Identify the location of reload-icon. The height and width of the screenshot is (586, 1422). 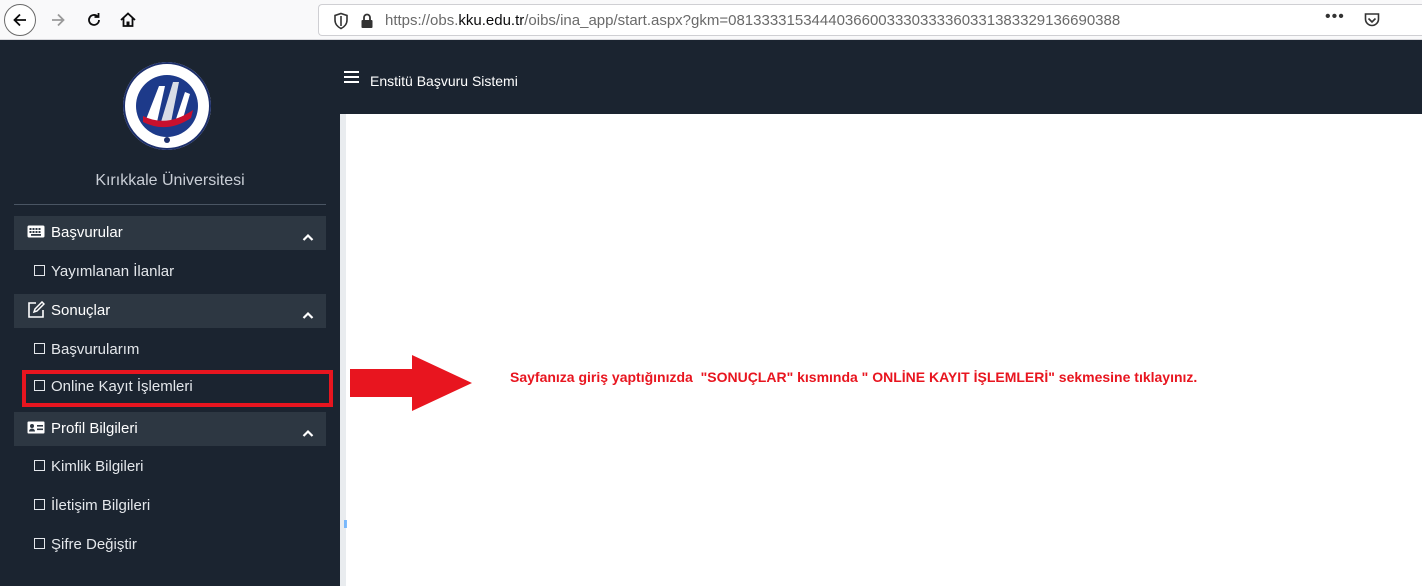
(94, 19).